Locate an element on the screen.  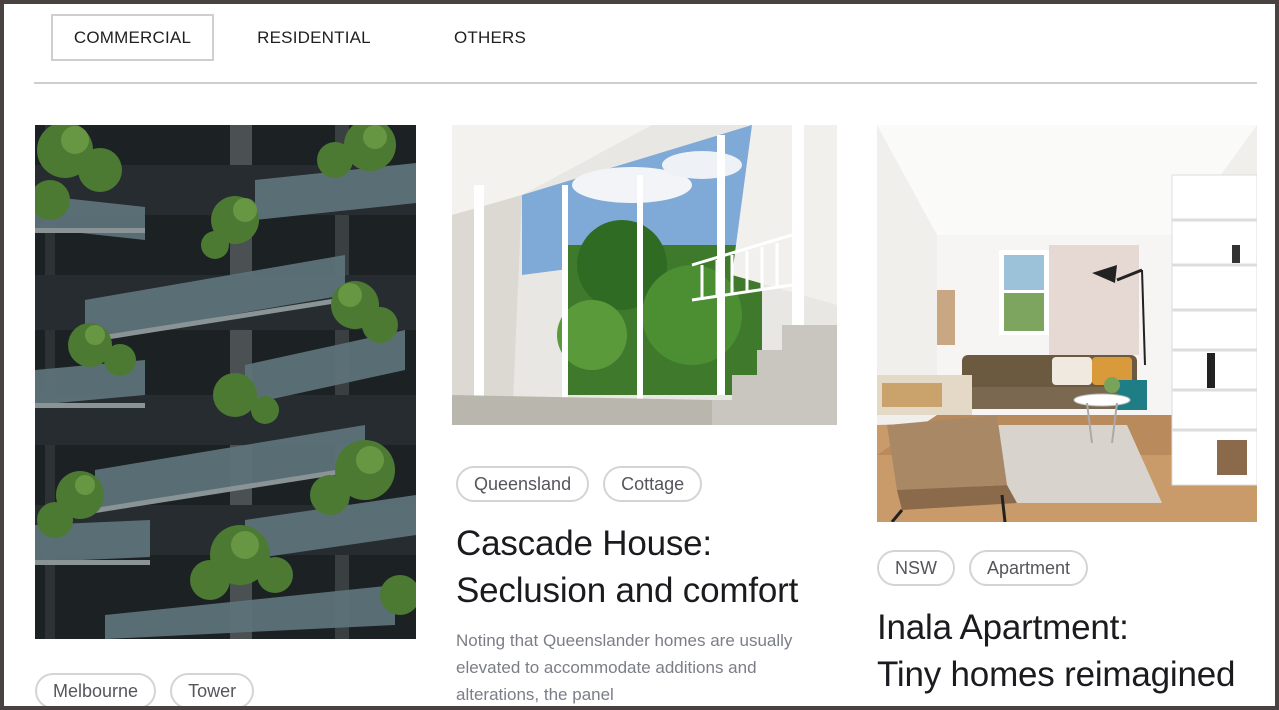
tag-list: NSW Apartment is located at coordinates (983, 568).